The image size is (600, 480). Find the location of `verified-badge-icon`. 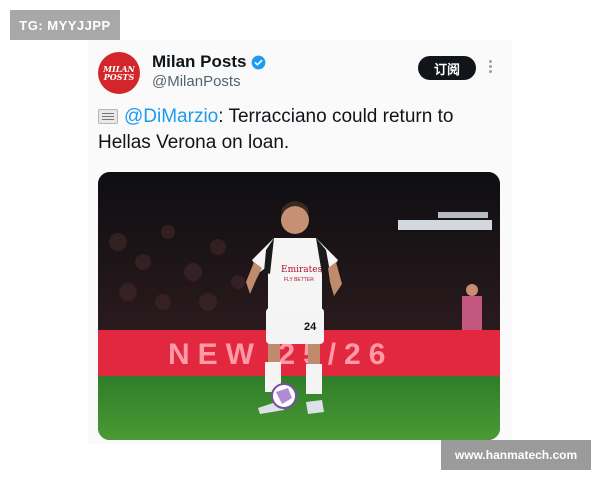

verified-badge-icon is located at coordinates (259, 62).